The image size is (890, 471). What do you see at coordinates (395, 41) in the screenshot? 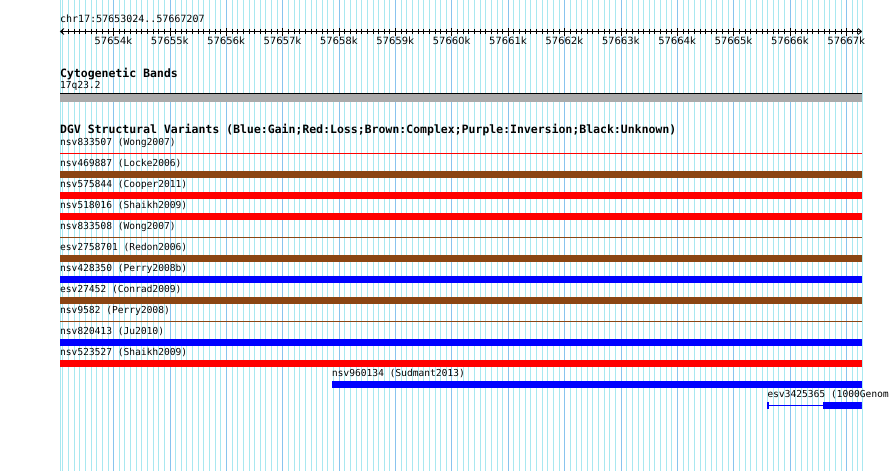
I see `ruler-label: 57659k` at bounding box center [395, 41].